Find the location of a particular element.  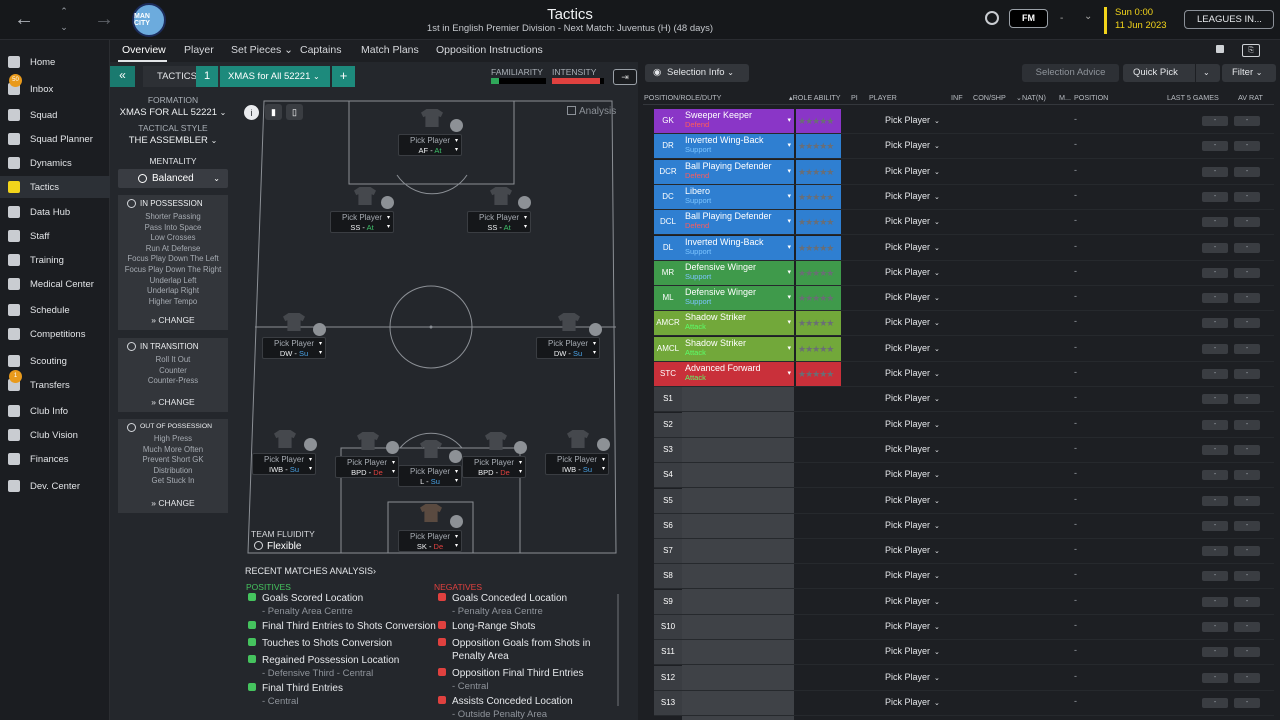

pitch-player-card: Pick Player L - Su ▾ ▾ is located at coordinates (430, 476).